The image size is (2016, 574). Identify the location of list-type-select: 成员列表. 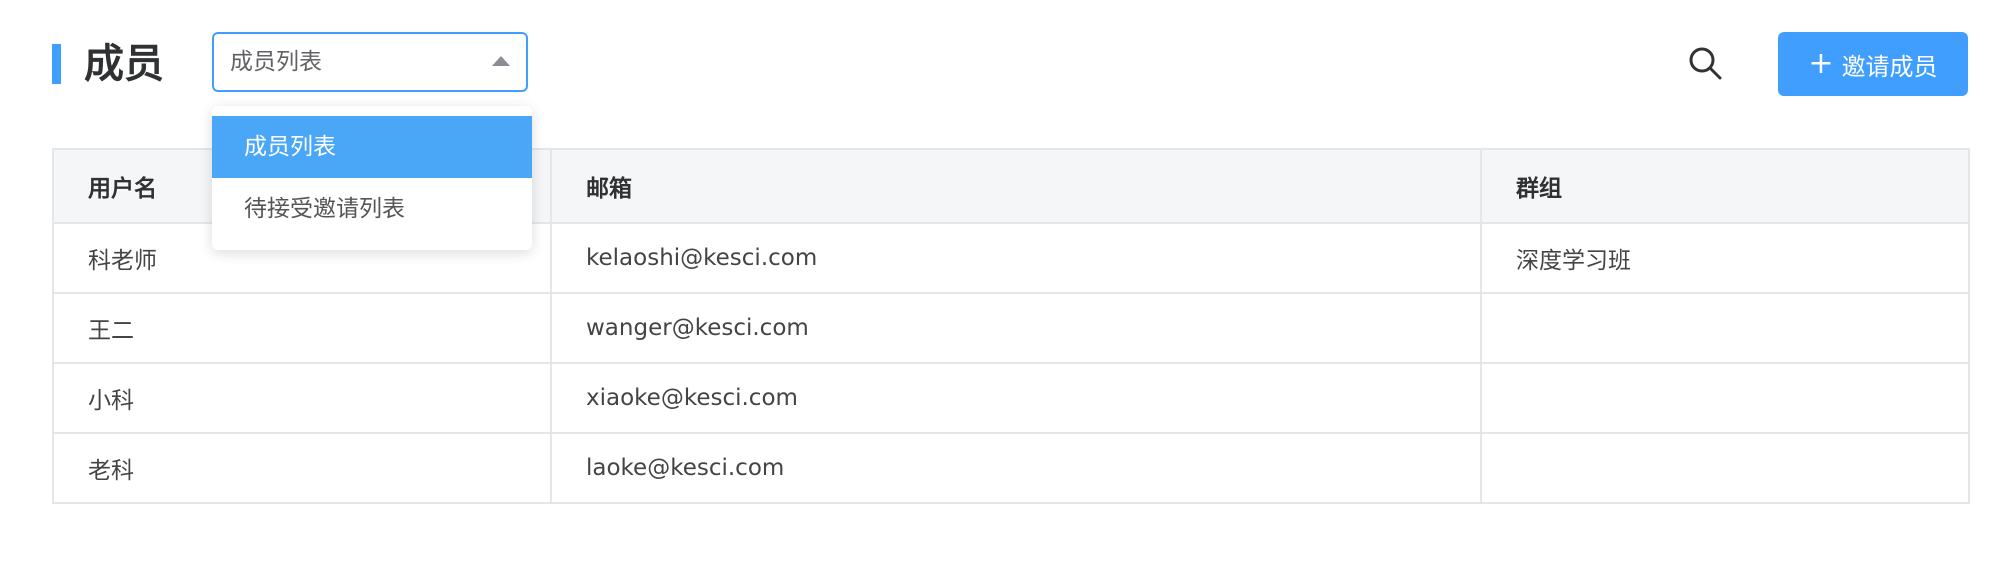
(370, 62).